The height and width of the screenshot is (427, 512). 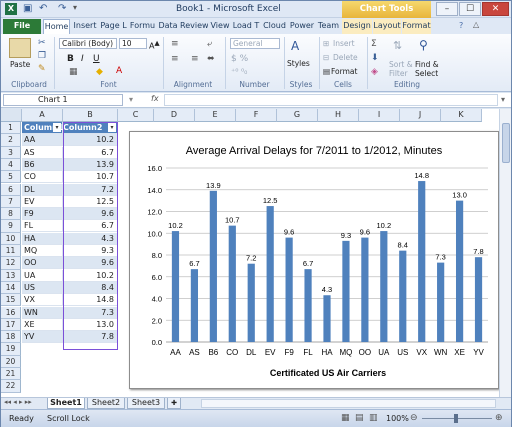 What do you see at coordinates (426, 73) in the screenshot?
I see `select-label: Select` at bounding box center [426, 73].